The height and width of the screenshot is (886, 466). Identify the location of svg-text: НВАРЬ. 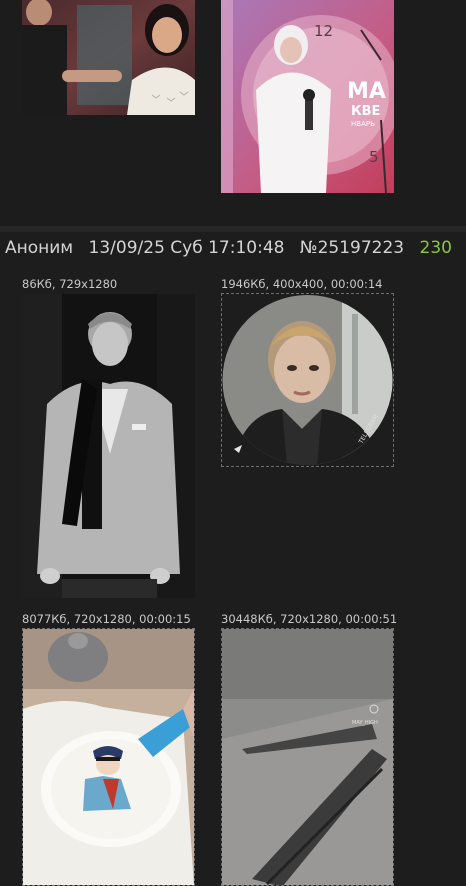
(363, 124).